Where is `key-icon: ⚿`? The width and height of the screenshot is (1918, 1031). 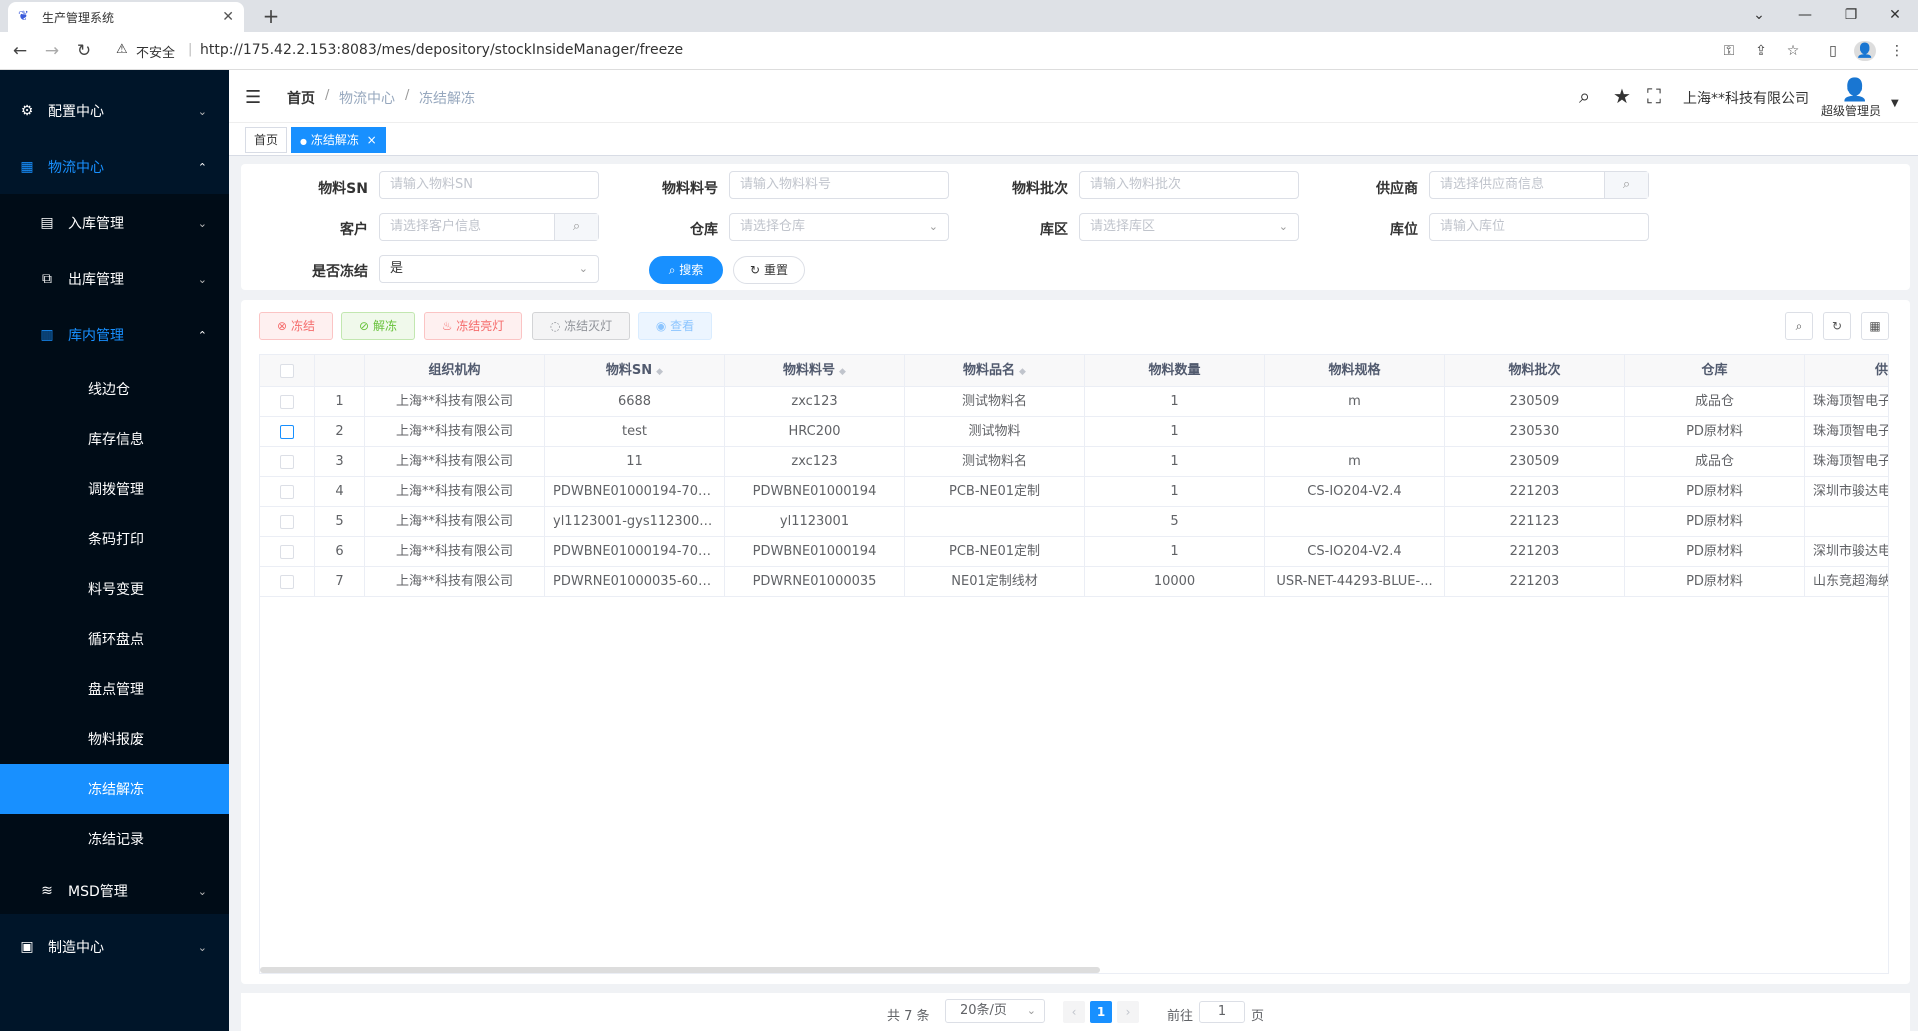
key-icon: ⚿ is located at coordinates (1729, 51).